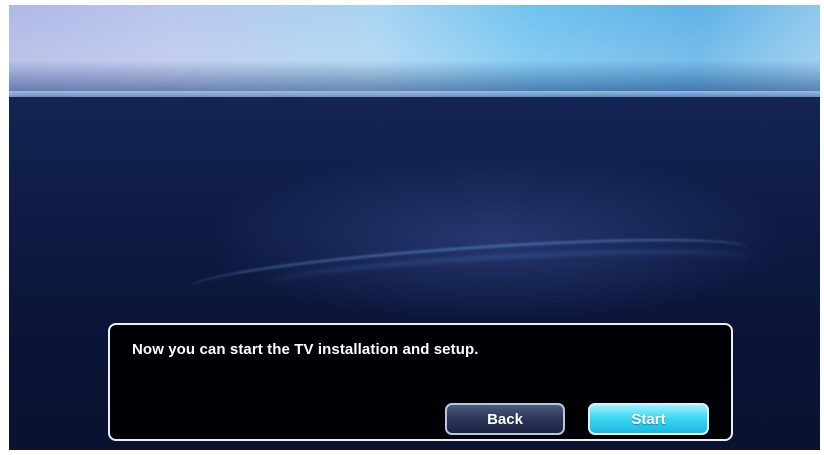 The image size is (824, 455). Describe the element at coordinates (648, 419) in the screenshot. I see `start-button: Start` at that location.